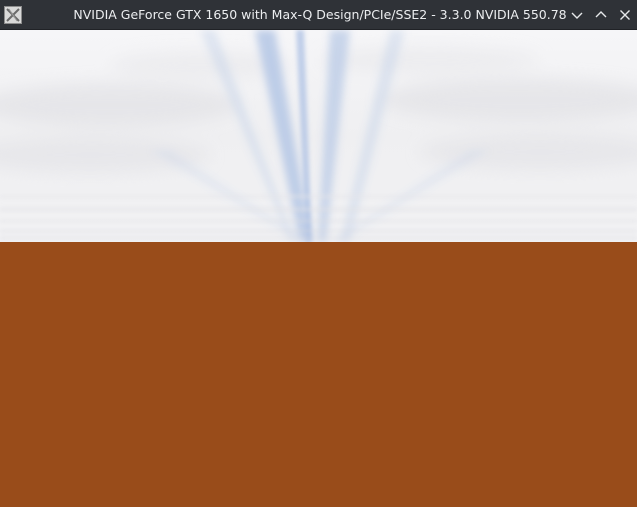 The width and height of the screenshot is (637, 507). Describe the element at coordinates (13, 15) in the screenshot. I see `x11-app-icon` at that location.